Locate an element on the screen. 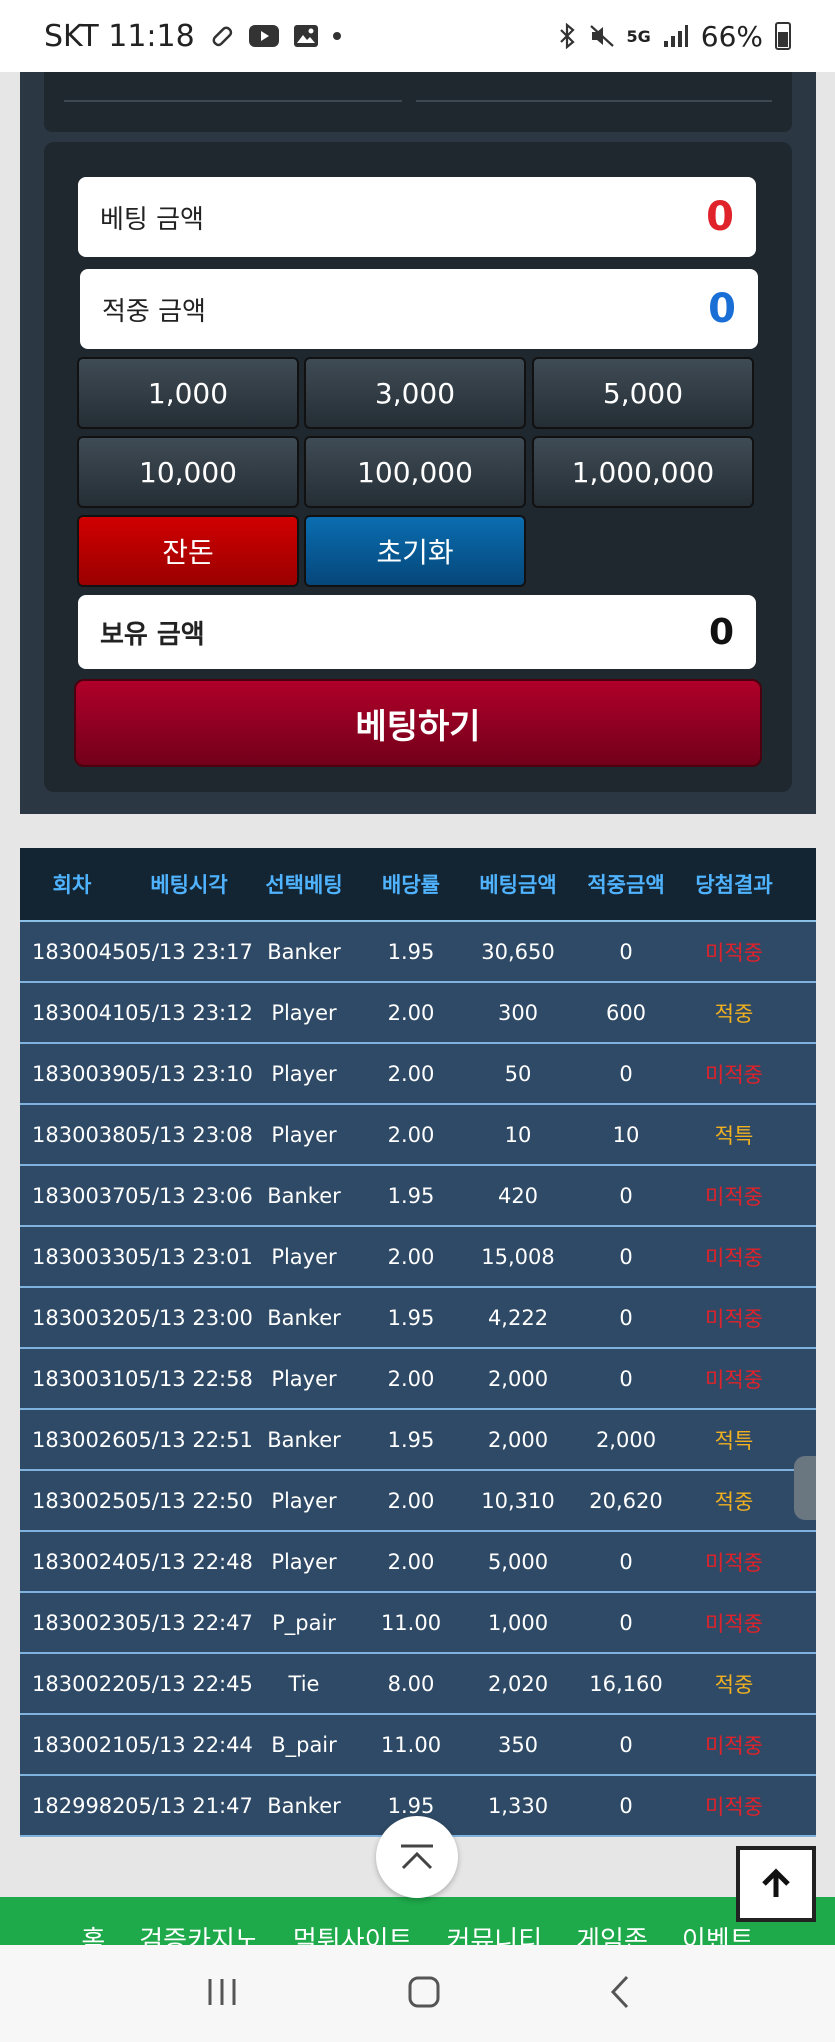 This screenshot has width=835, height=2042. row-bet-time: 05/13 22:58 is located at coordinates (189, 1378).